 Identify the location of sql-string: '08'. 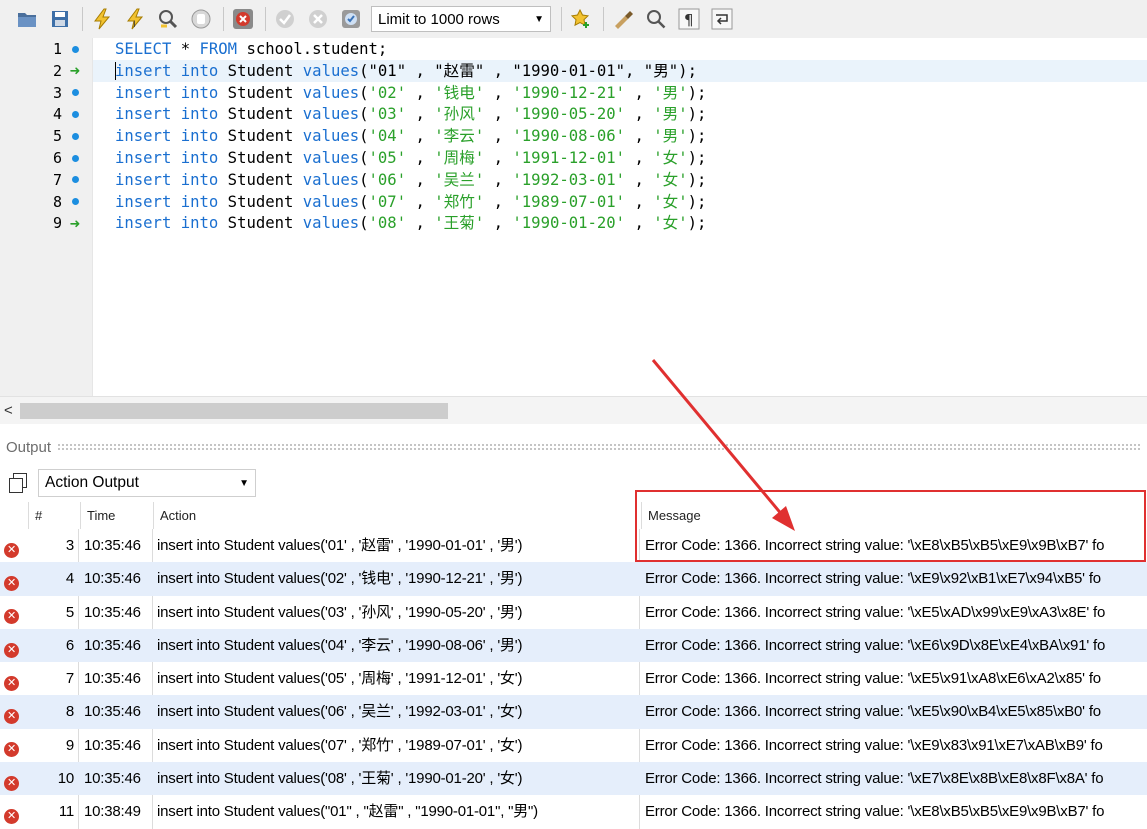
(387, 223).